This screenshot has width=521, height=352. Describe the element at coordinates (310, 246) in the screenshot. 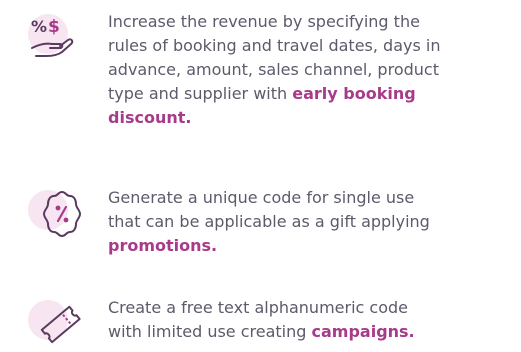

I see `text-line: promotions.` at that location.